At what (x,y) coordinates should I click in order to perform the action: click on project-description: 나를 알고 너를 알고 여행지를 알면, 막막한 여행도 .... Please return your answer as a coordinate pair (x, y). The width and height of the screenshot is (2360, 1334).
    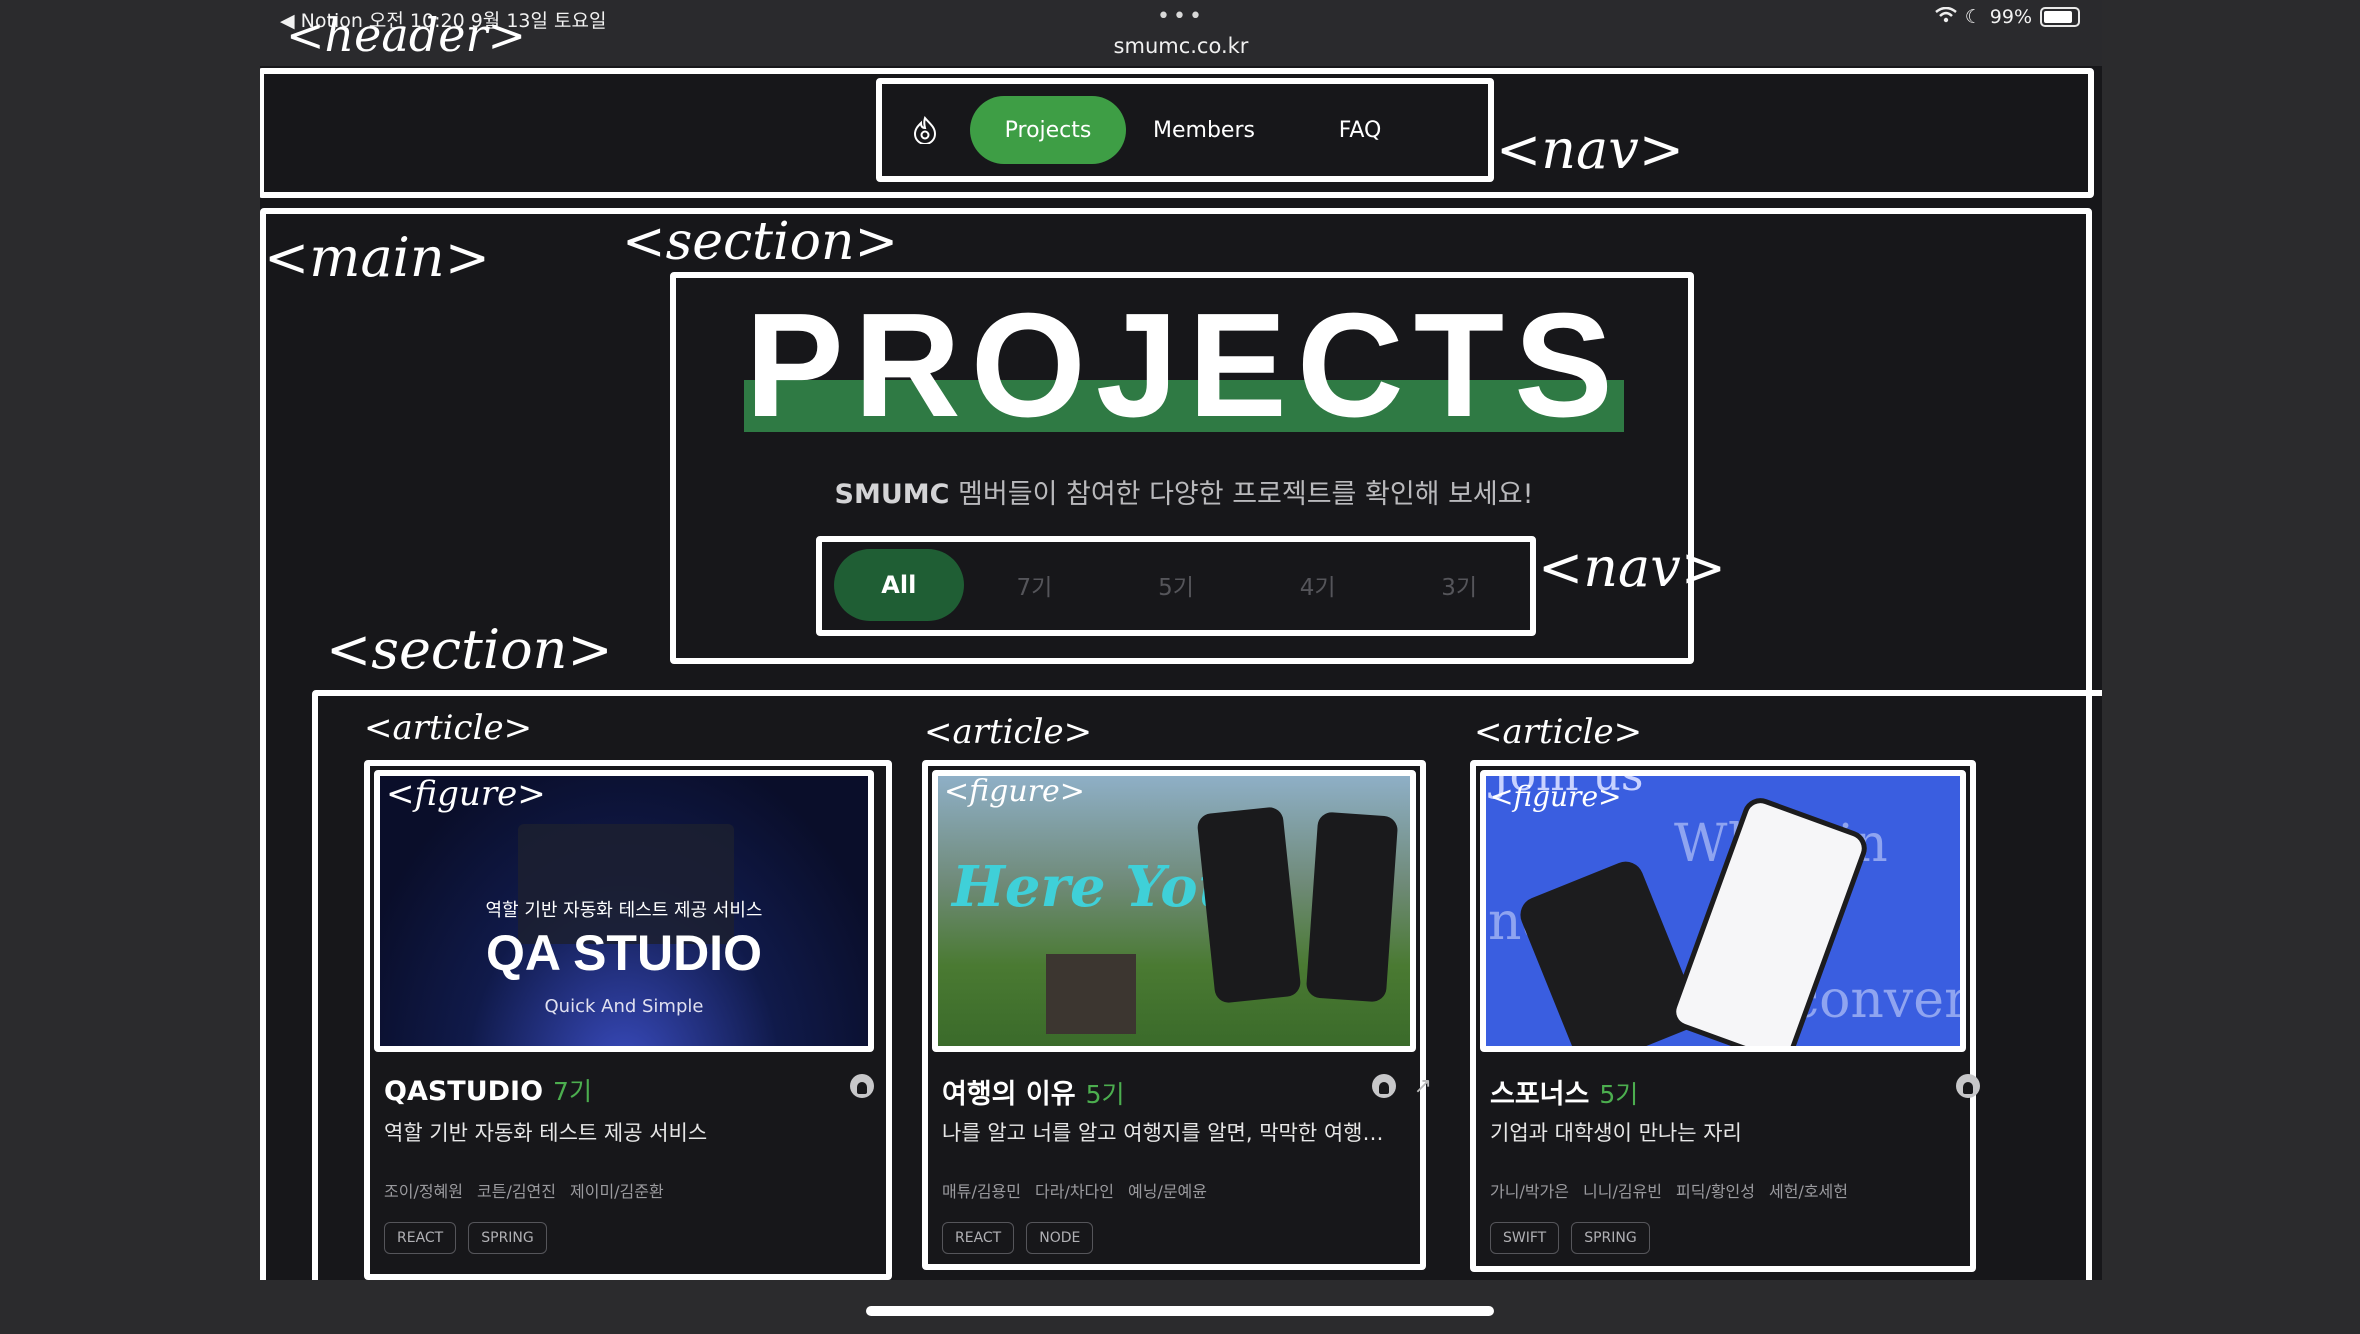
    Looking at the image, I should click on (1172, 1133).